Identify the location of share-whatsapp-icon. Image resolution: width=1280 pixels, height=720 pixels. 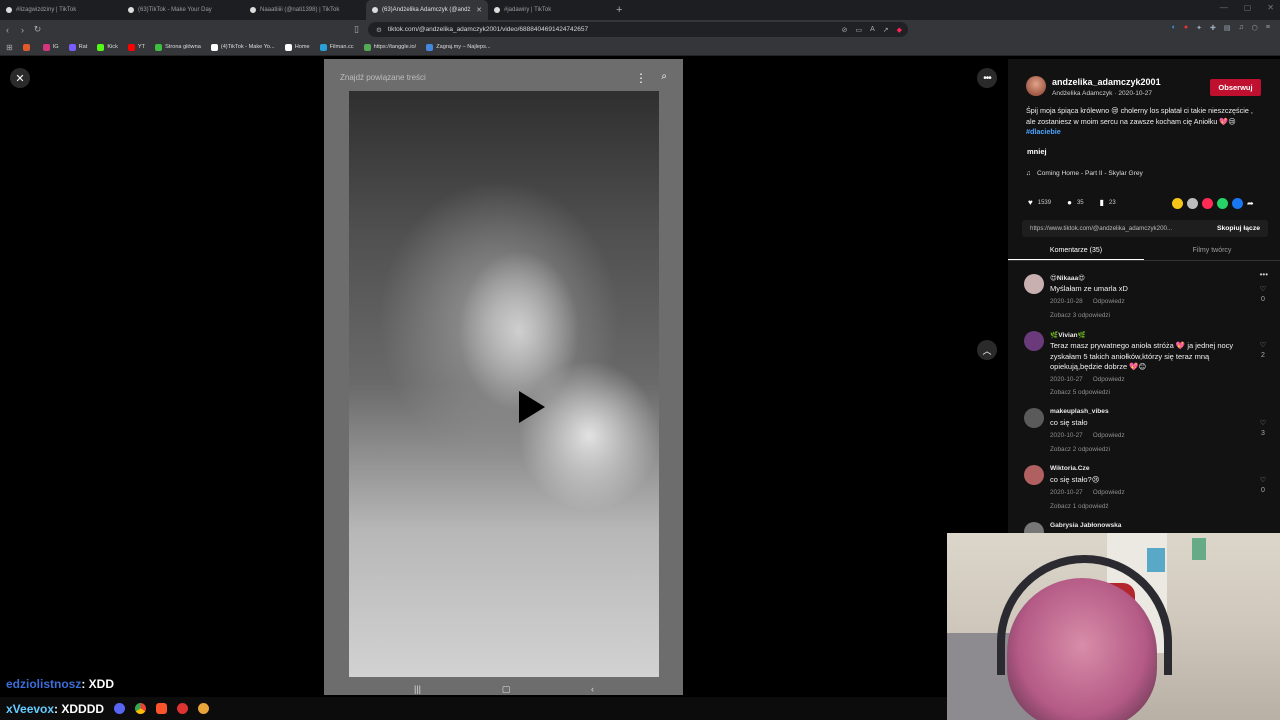
(1222, 203).